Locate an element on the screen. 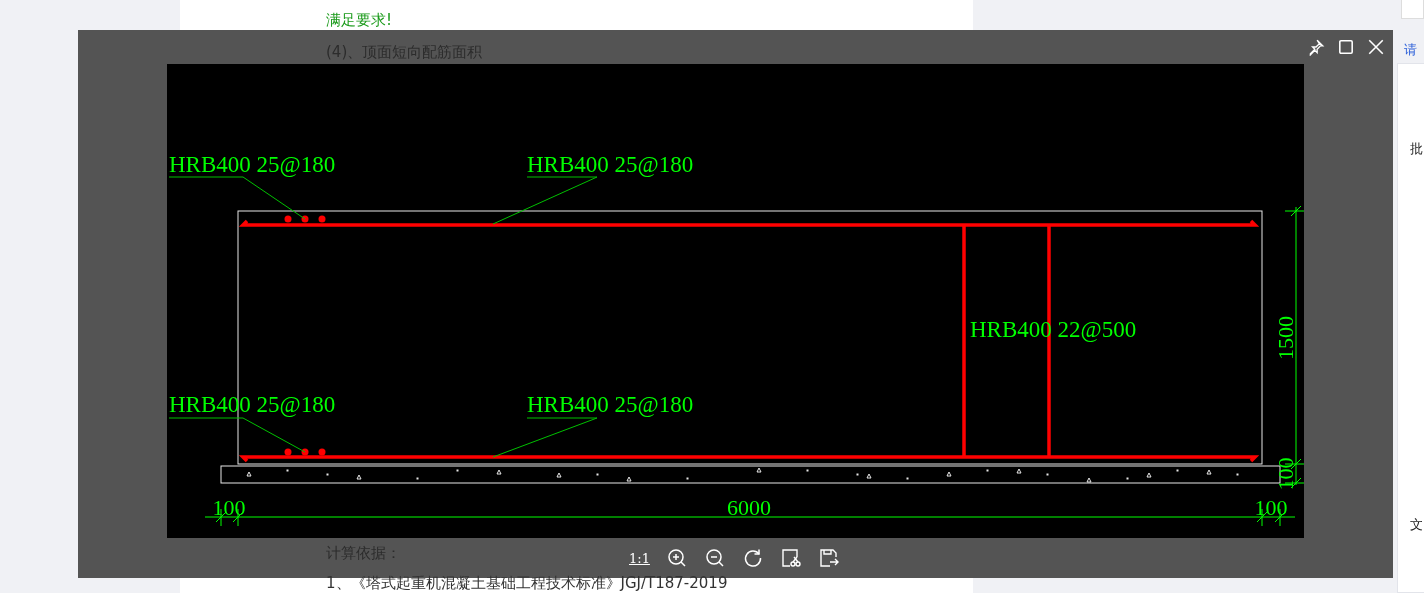 Image resolution: width=1424 pixels, height=593 pixels. panel-text: 批 is located at coordinates (1416, 149).